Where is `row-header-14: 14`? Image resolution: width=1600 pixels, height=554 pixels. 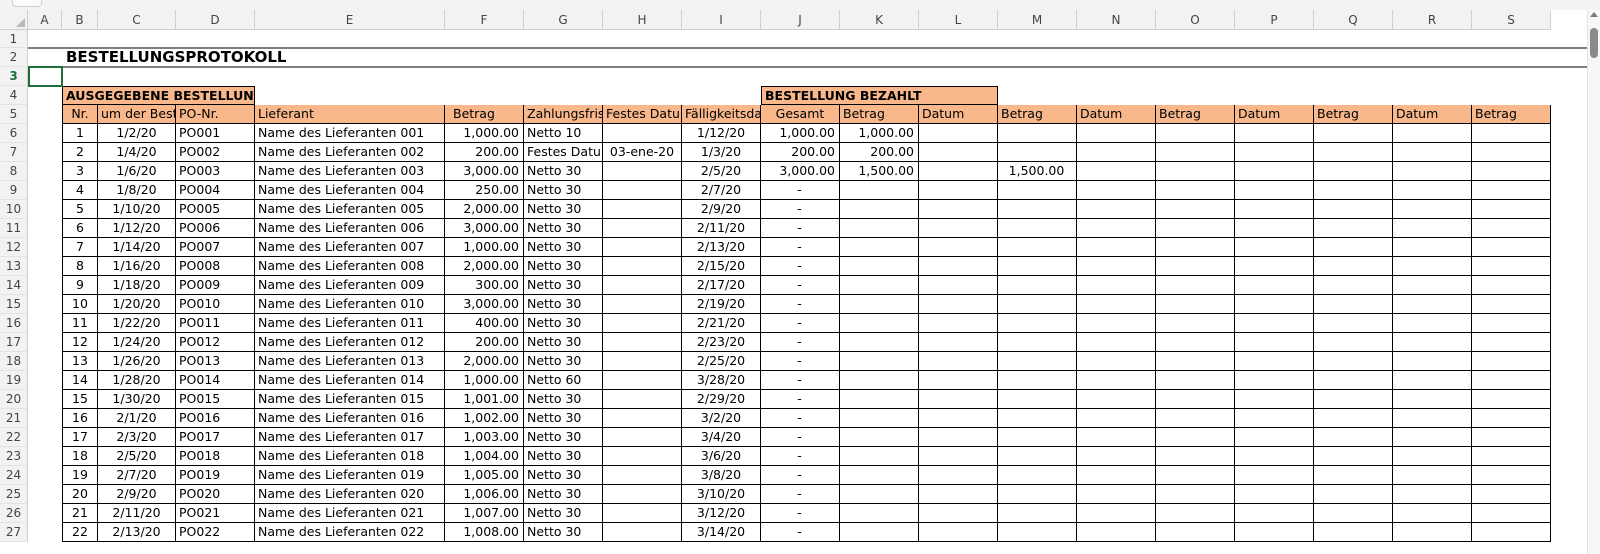 row-header-14: 14 is located at coordinates (14, 285).